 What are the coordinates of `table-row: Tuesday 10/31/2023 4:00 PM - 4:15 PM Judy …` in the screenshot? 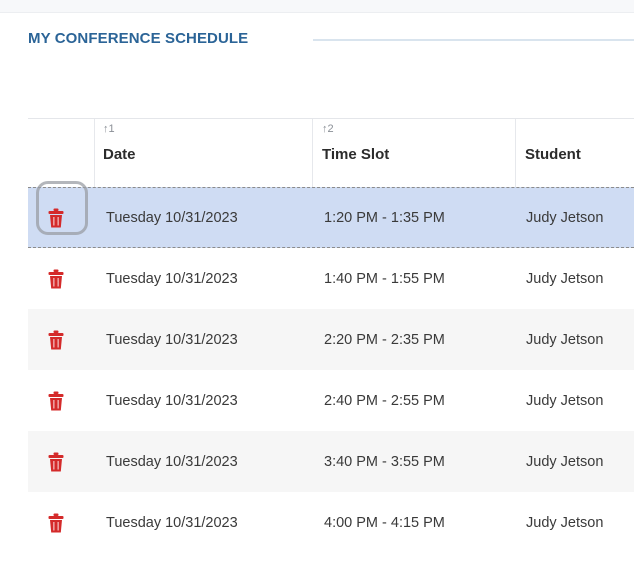 It's located at (331, 522).